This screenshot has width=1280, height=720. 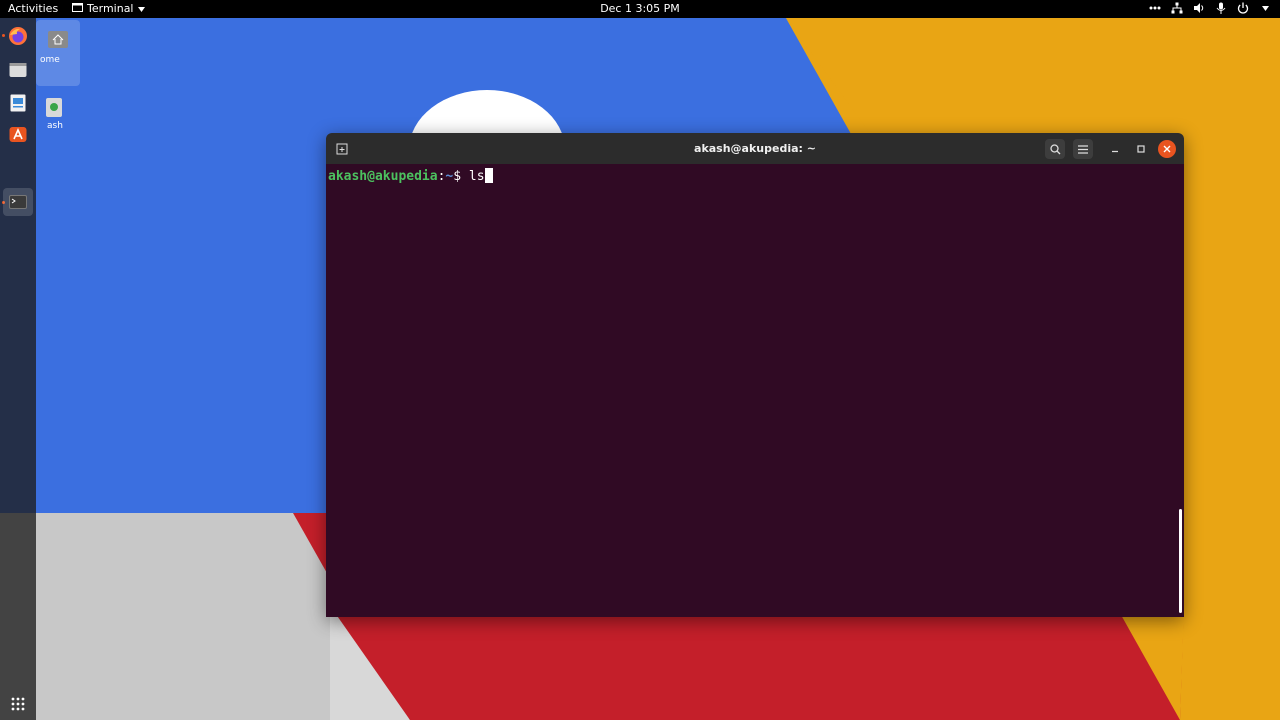 What do you see at coordinates (1115, 151) in the screenshot?
I see `minimize-icon` at bounding box center [1115, 151].